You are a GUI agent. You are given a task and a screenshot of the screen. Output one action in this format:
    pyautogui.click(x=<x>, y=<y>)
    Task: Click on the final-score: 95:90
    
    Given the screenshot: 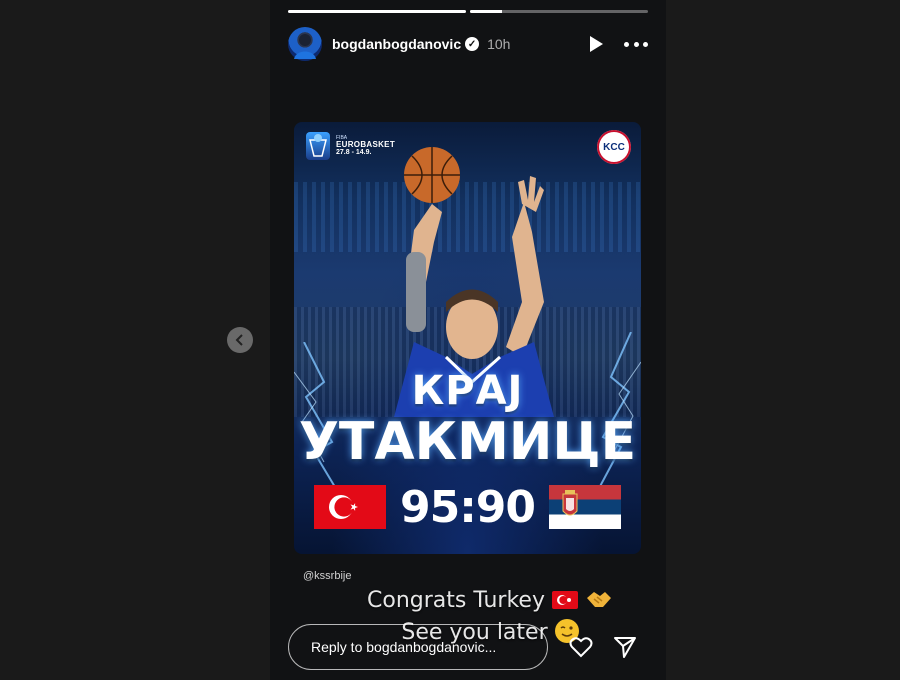 What is the action you would take?
    pyautogui.click(x=467, y=507)
    